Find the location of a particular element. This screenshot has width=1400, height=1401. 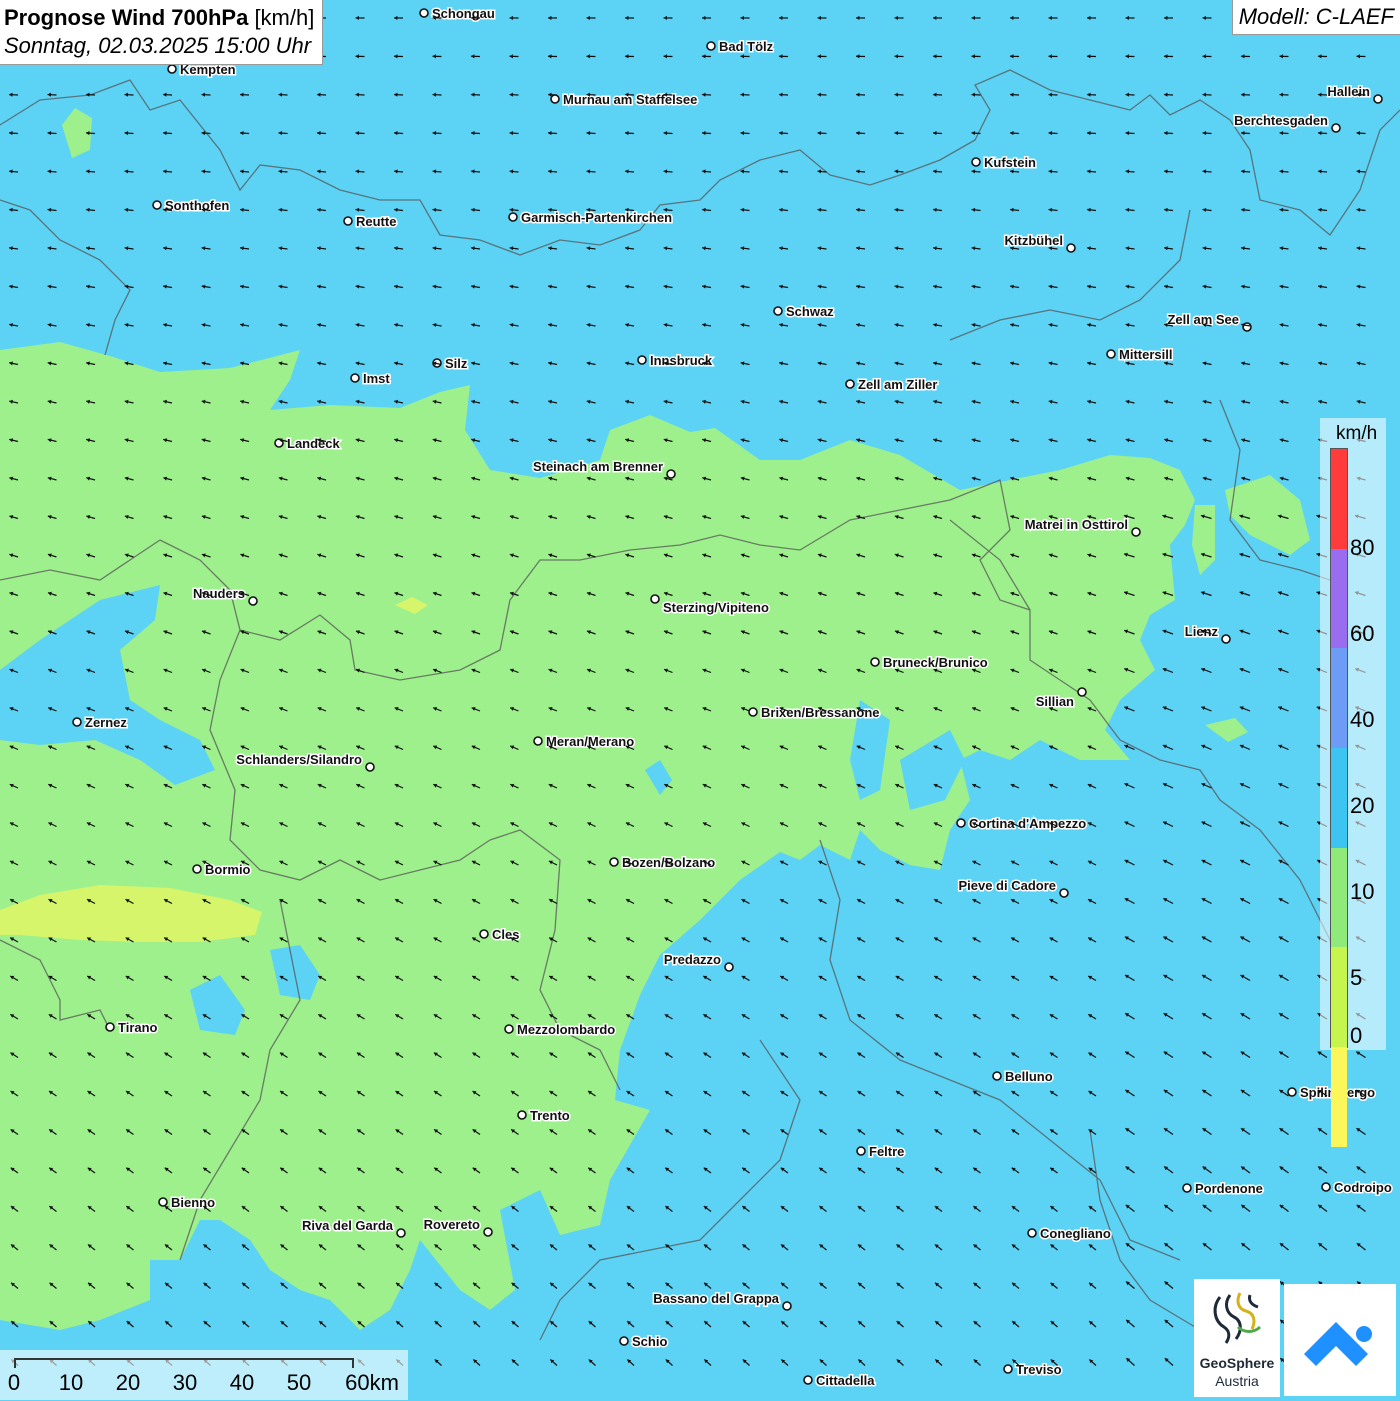

legend-tick-label: 0 is located at coordinates (1356, 1036).